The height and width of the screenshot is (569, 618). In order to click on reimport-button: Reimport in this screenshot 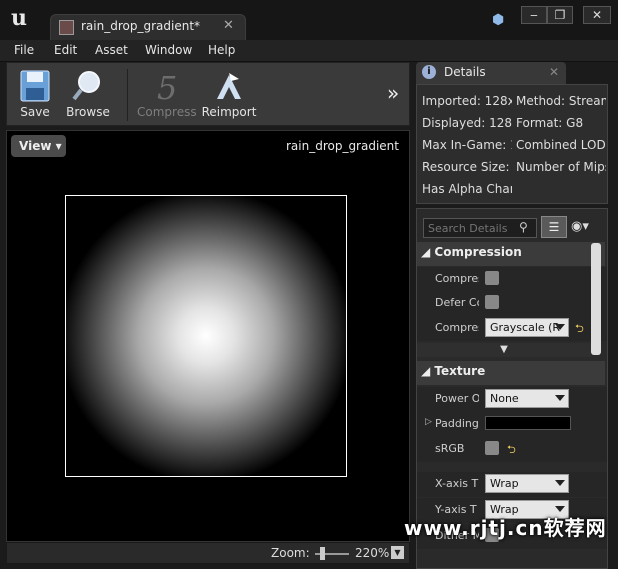, I will do `click(229, 95)`.